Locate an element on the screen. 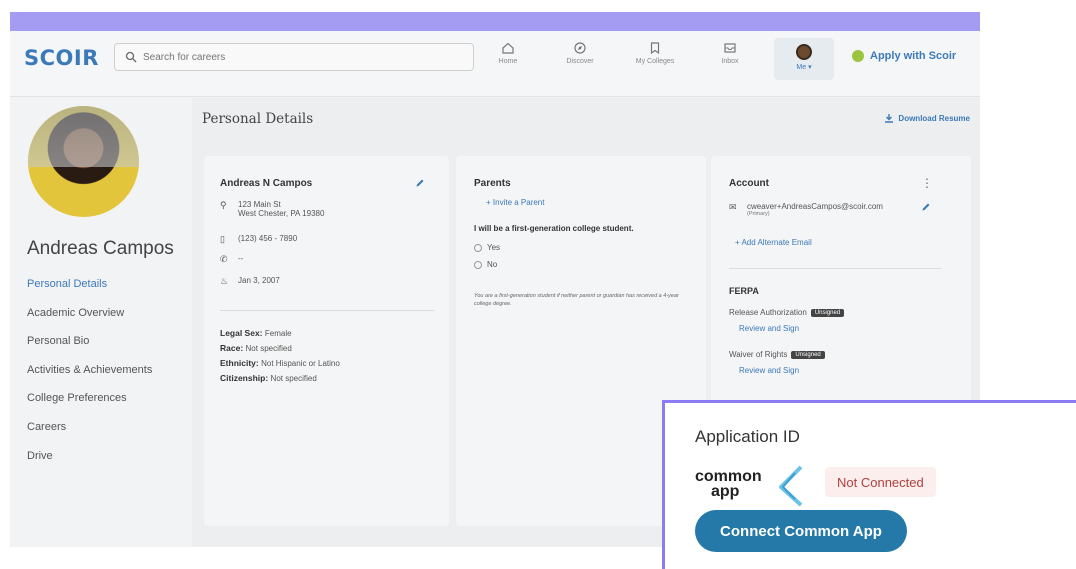  legal-sex-value: Female is located at coordinates (278, 333).